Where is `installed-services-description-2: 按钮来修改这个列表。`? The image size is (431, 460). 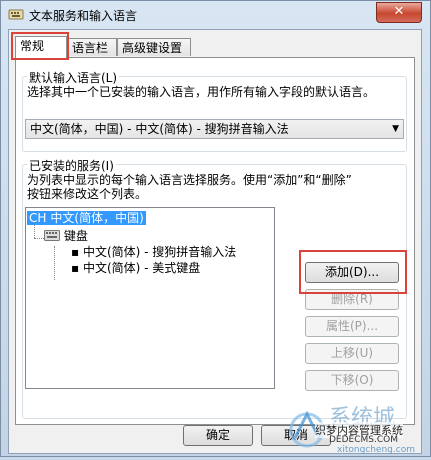
installed-services-description-2: 按钮来修改这个列表。 is located at coordinates (87, 194).